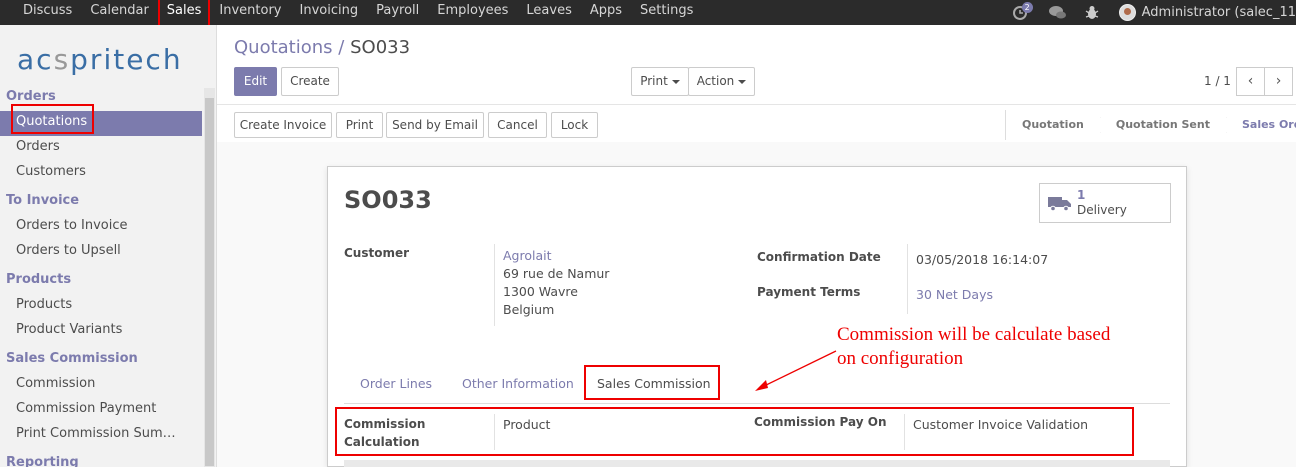  I want to click on sidebar-section-to-invoice: To Invoice, so click(101, 203).